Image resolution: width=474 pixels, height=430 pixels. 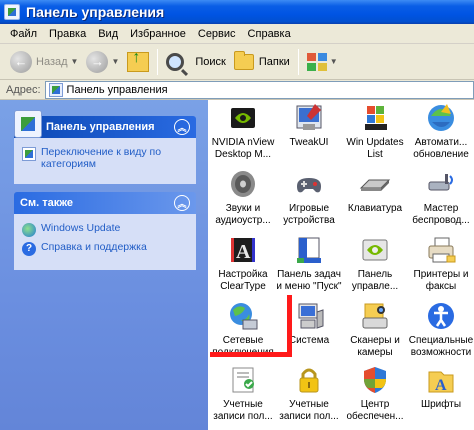 What do you see at coordinates (441, 184) in the screenshot?
I see `wireless-icon` at bounding box center [441, 184].